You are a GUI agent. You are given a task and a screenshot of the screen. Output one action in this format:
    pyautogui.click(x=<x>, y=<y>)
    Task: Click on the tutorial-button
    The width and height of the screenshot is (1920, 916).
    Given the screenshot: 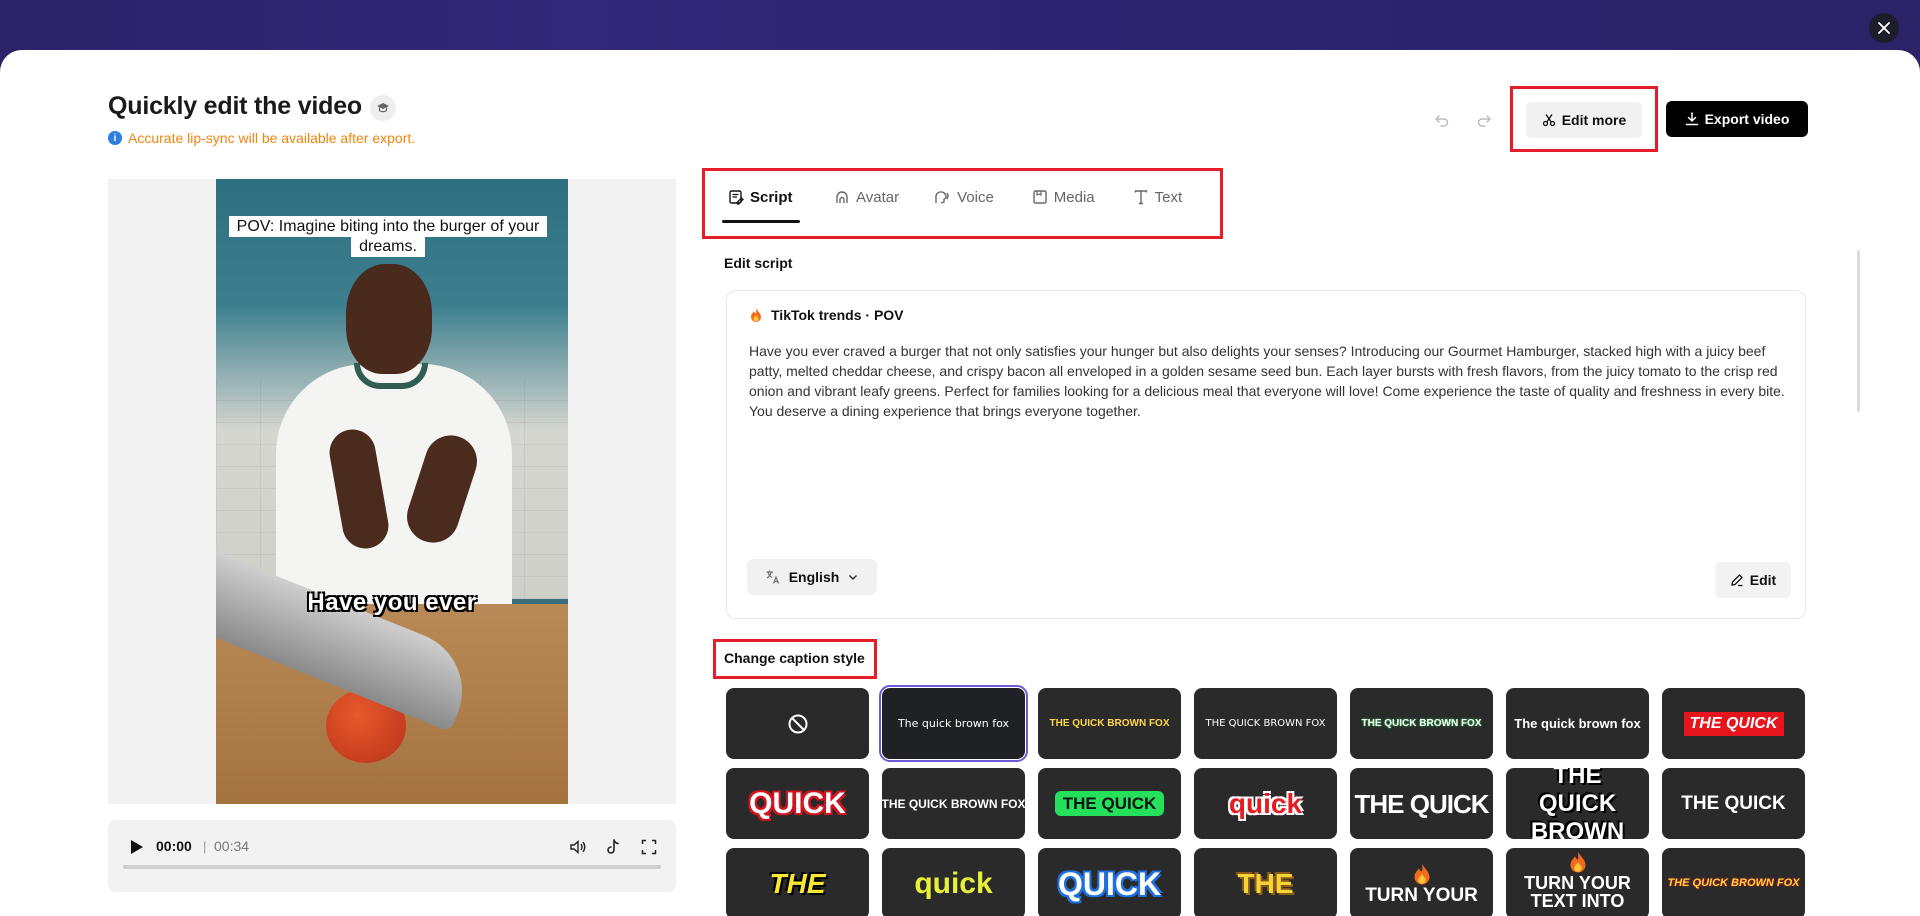 What is the action you would take?
    pyautogui.click(x=383, y=108)
    